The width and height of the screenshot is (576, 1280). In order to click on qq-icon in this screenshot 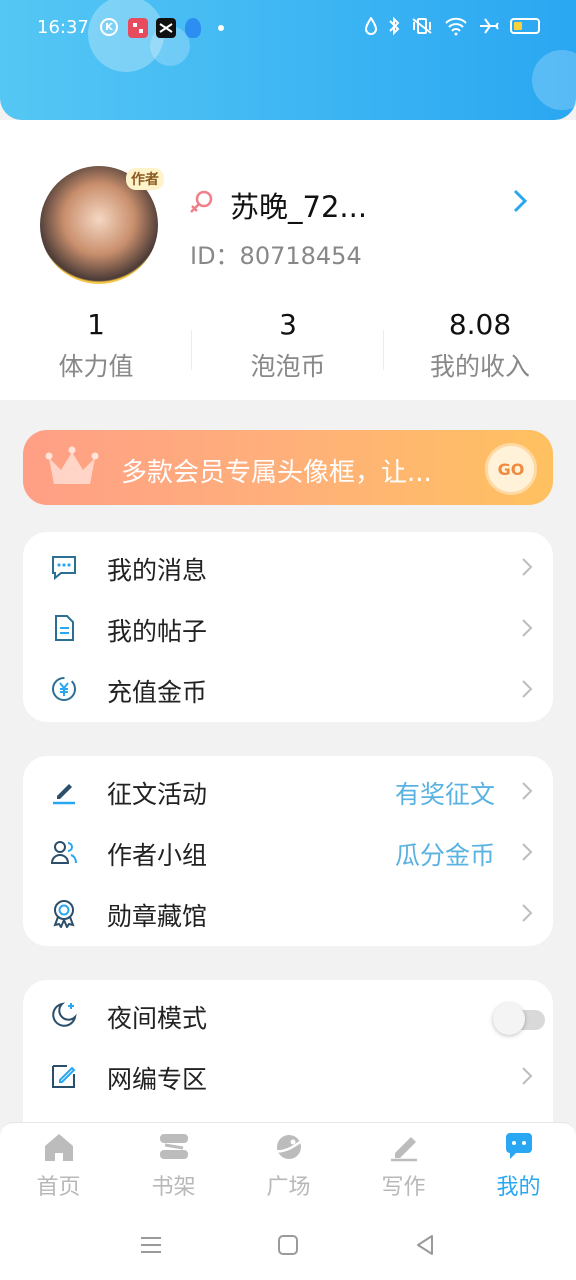, I will do `click(193, 28)`.